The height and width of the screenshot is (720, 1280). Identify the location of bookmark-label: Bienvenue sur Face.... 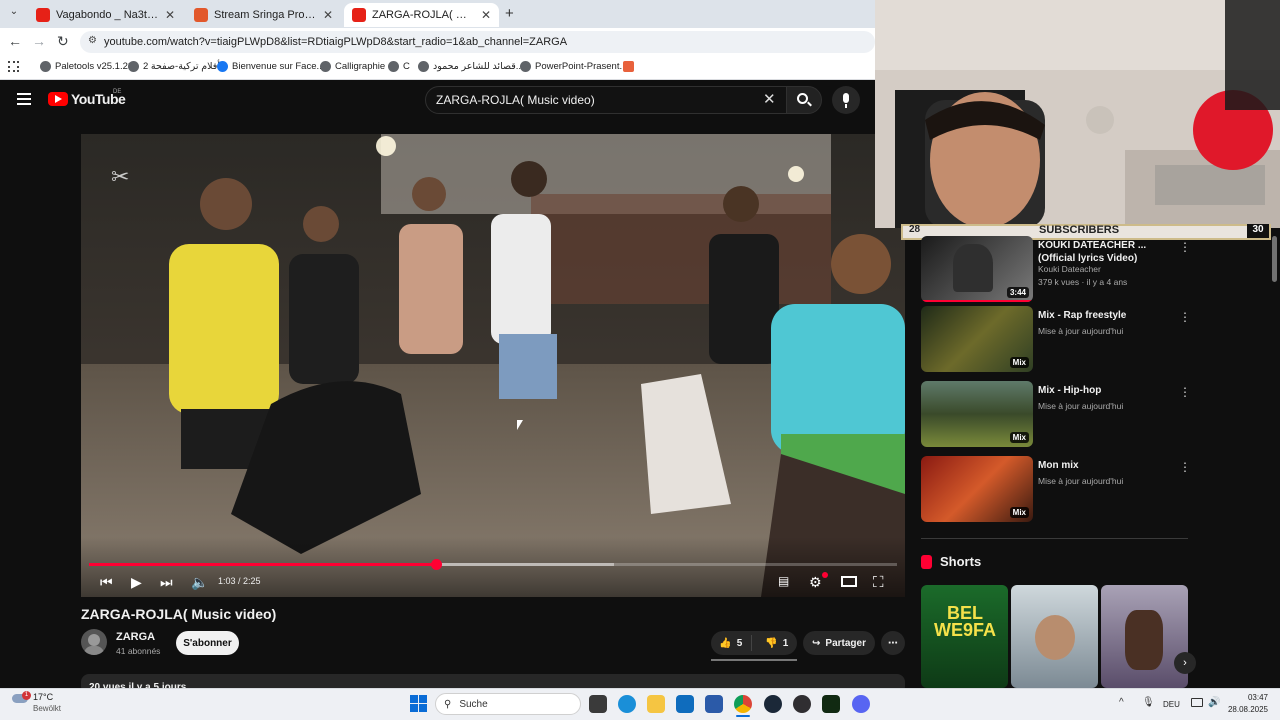
(278, 66).